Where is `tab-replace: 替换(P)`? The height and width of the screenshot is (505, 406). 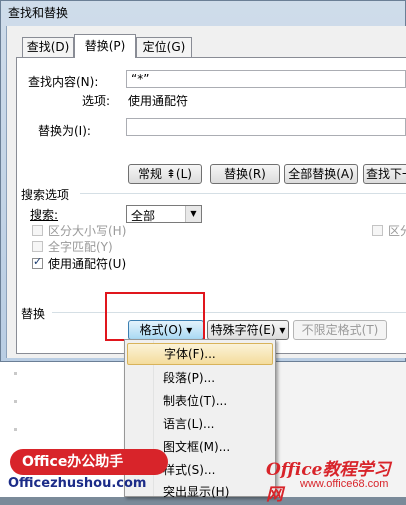 tab-replace: 替换(P) is located at coordinates (105, 46).